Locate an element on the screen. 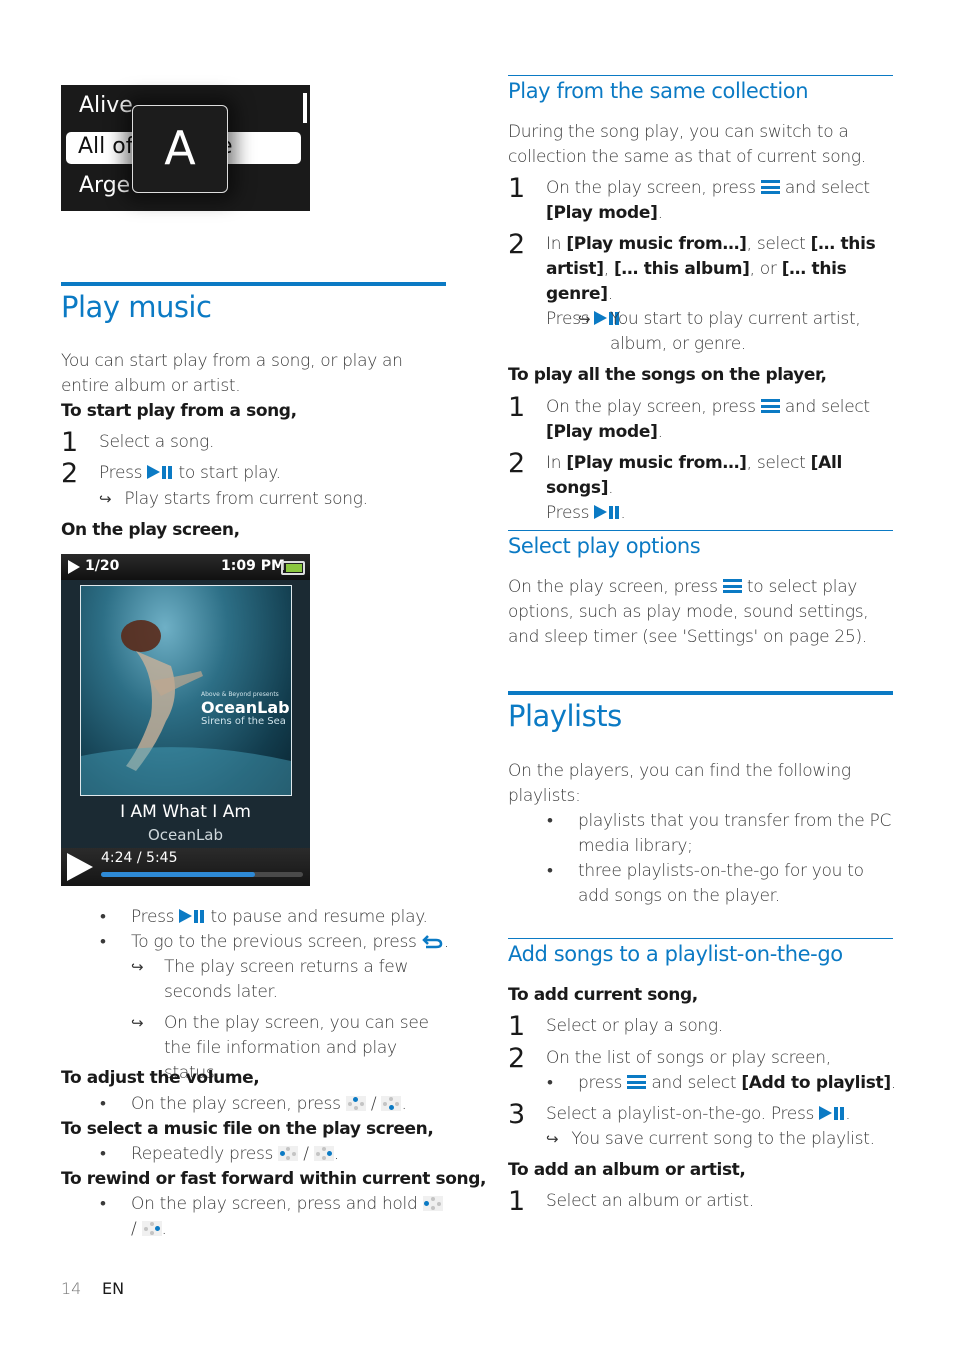 The width and height of the screenshot is (954, 1350). section-title-play-music: Play music is located at coordinates (136, 307).